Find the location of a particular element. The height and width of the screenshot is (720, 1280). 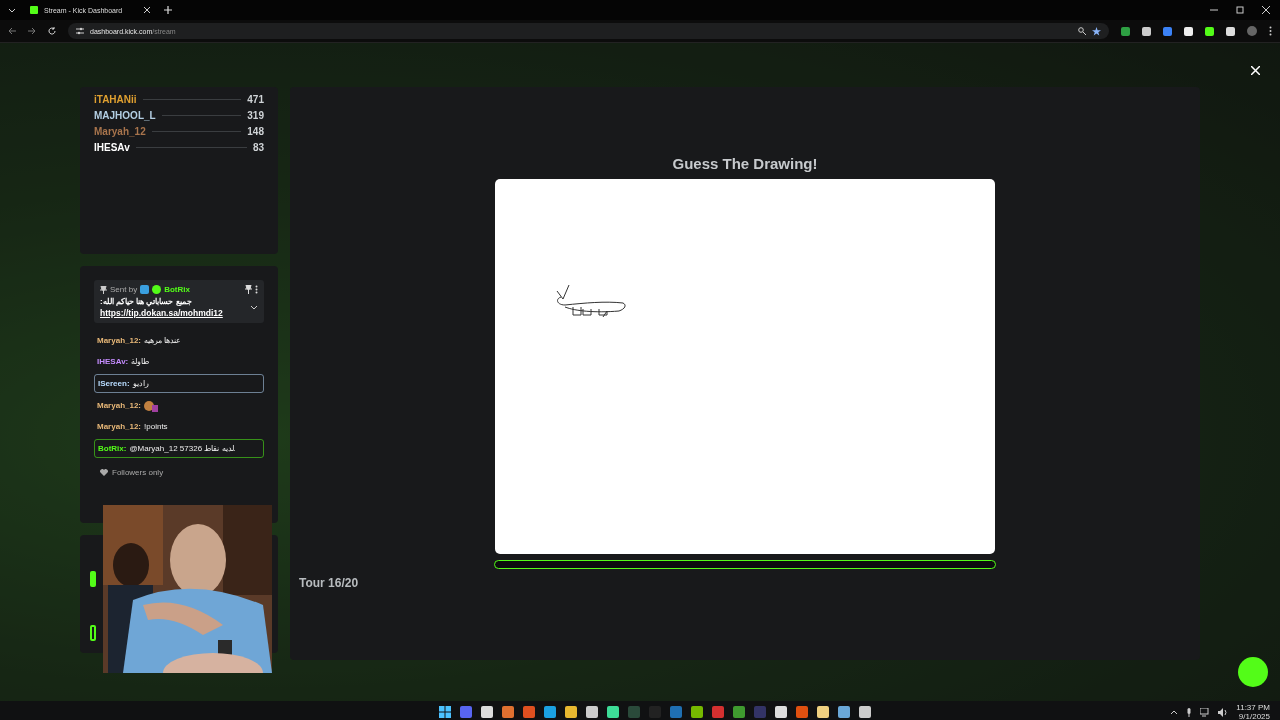

verified-badge-icon is located at coordinates (157, 289).